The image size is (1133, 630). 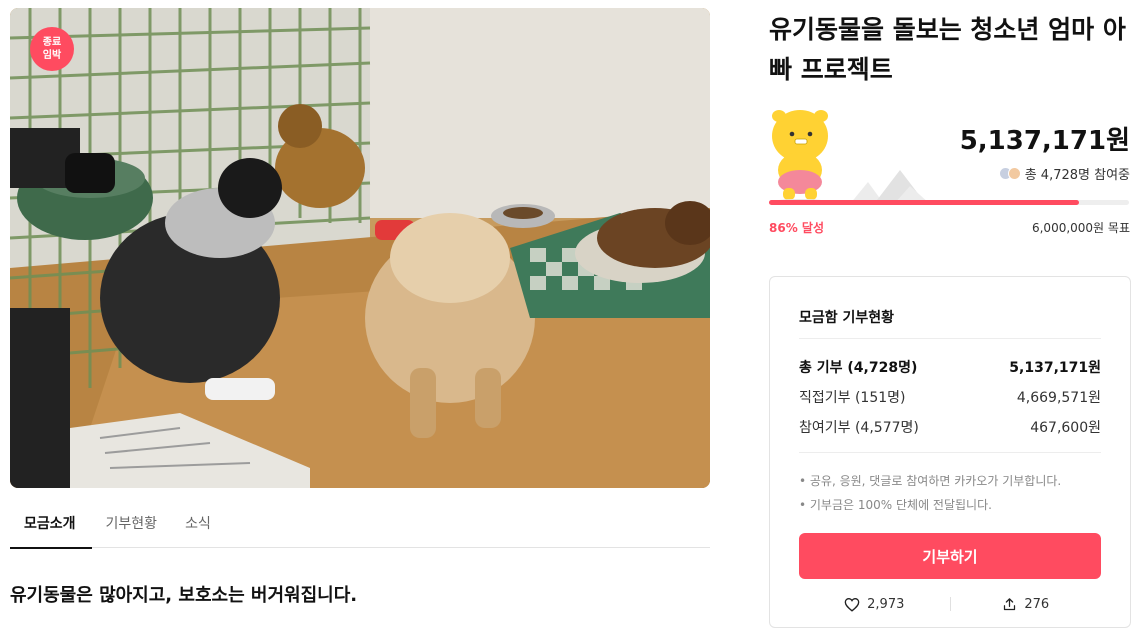 What do you see at coordinates (1058, 398) in the screenshot?
I see `row-value: 4,669,571원` at bounding box center [1058, 398].